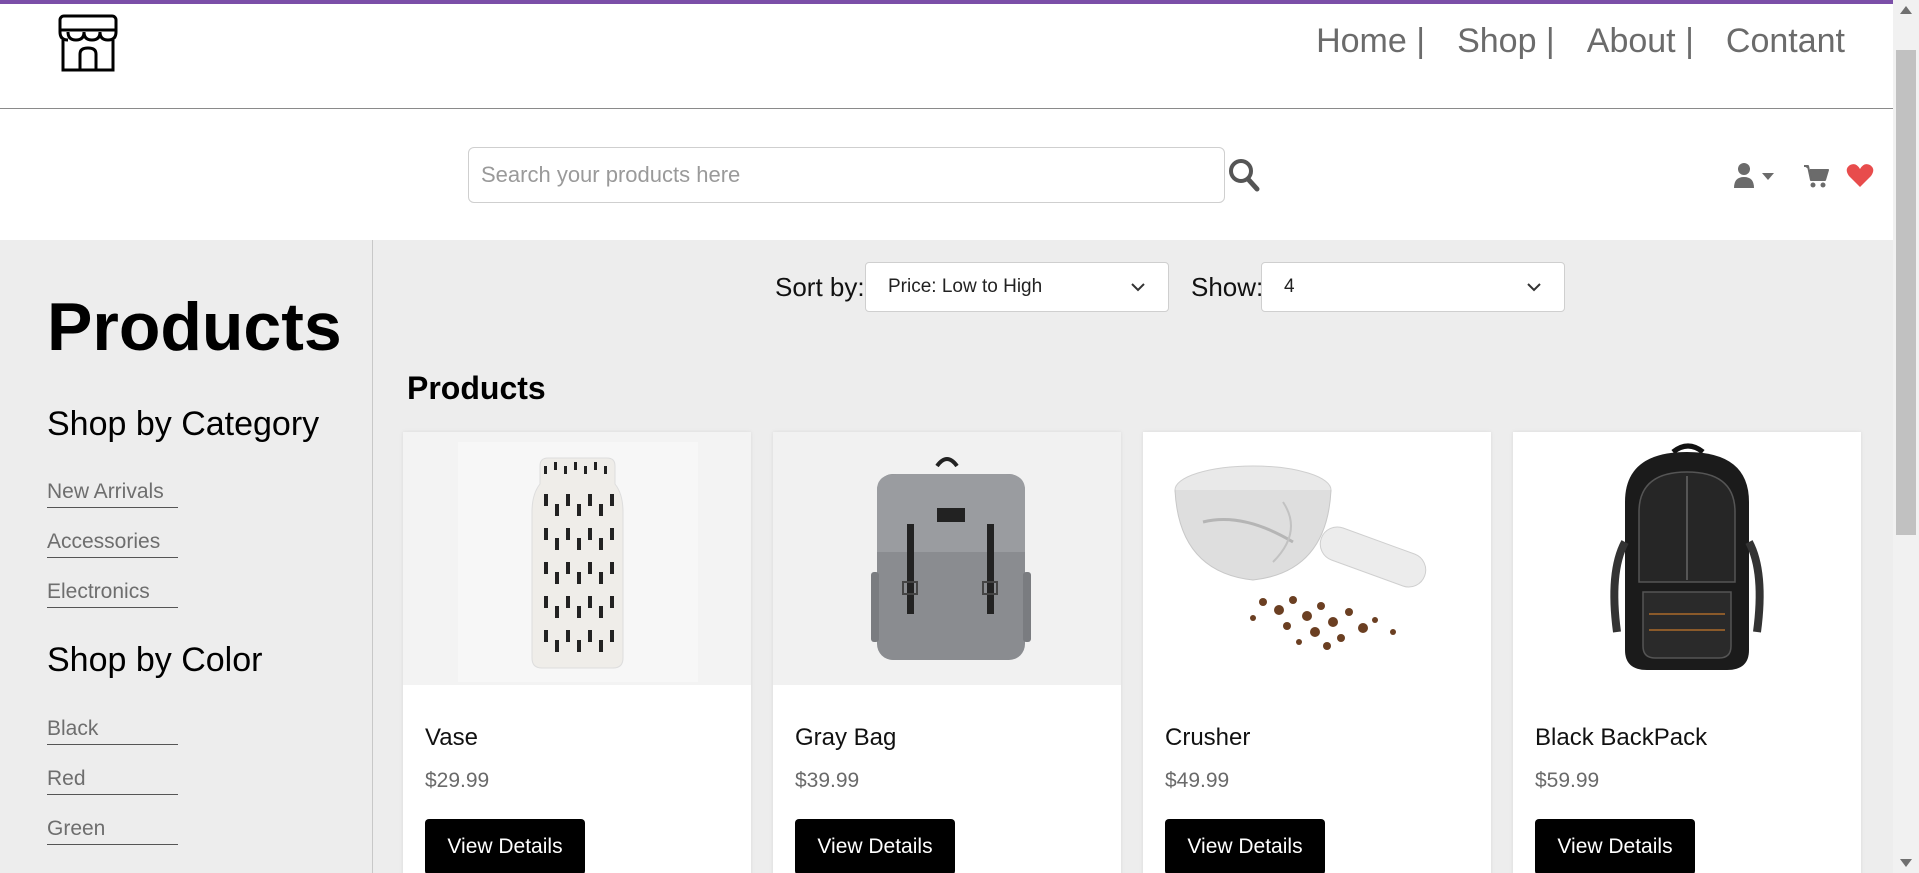 This screenshot has height=873, width=1919. What do you see at coordinates (112, 494) in the screenshot?
I see `category-link-new-arrivals: New Arrivals` at bounding box center [112, 494].